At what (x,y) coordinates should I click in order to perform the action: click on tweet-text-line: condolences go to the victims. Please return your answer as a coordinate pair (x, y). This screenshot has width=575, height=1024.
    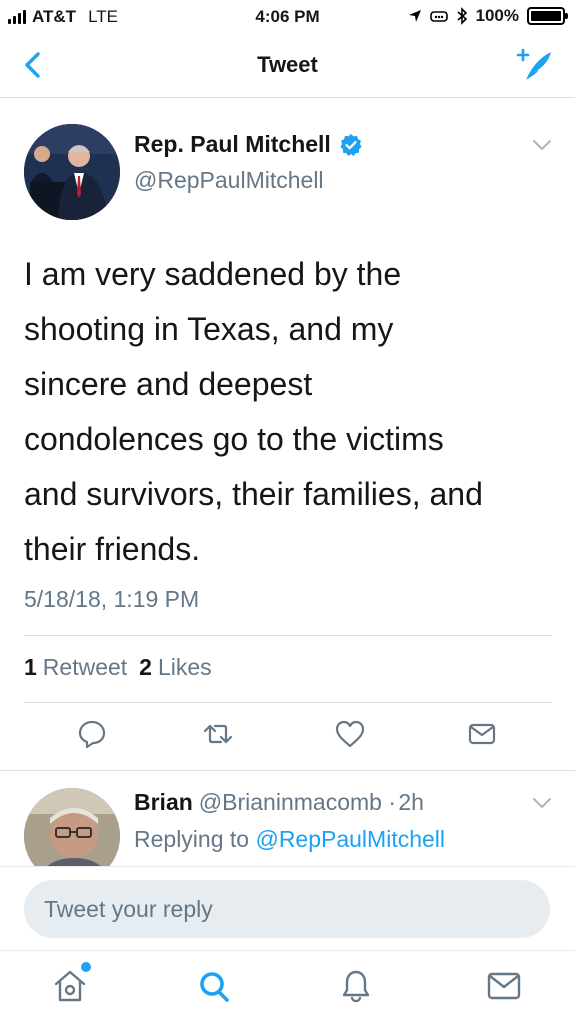
    Looking at the image, I should click on (234, 439).